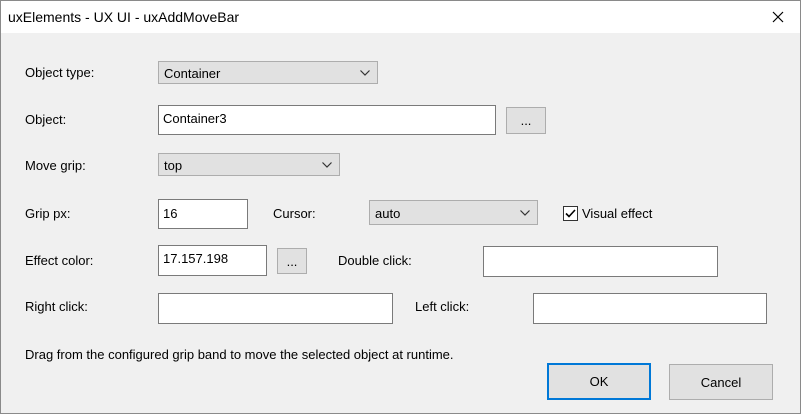  I want to click on close-button, so click(778, 17).